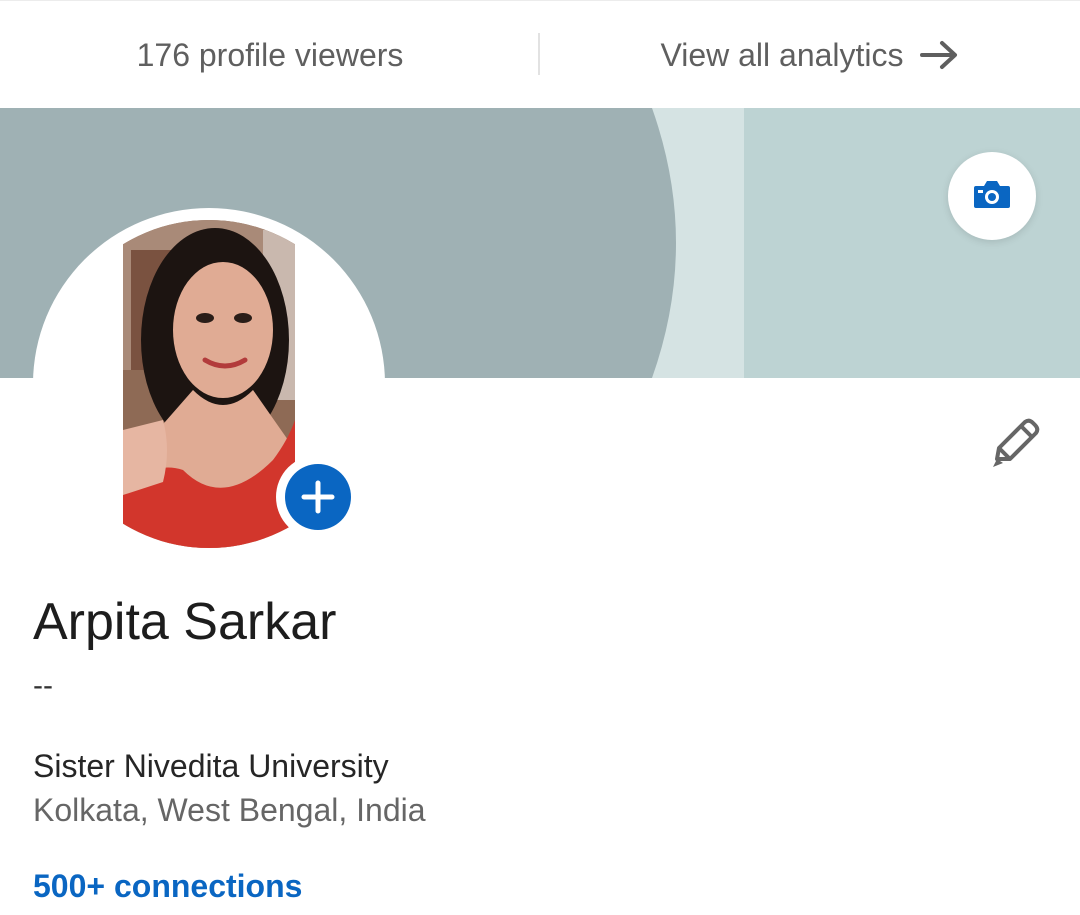  Describe the element at coordinates (229, 810) in the screenshot. I see `profile-location: Kolkata, West Bengal, India` at that location.